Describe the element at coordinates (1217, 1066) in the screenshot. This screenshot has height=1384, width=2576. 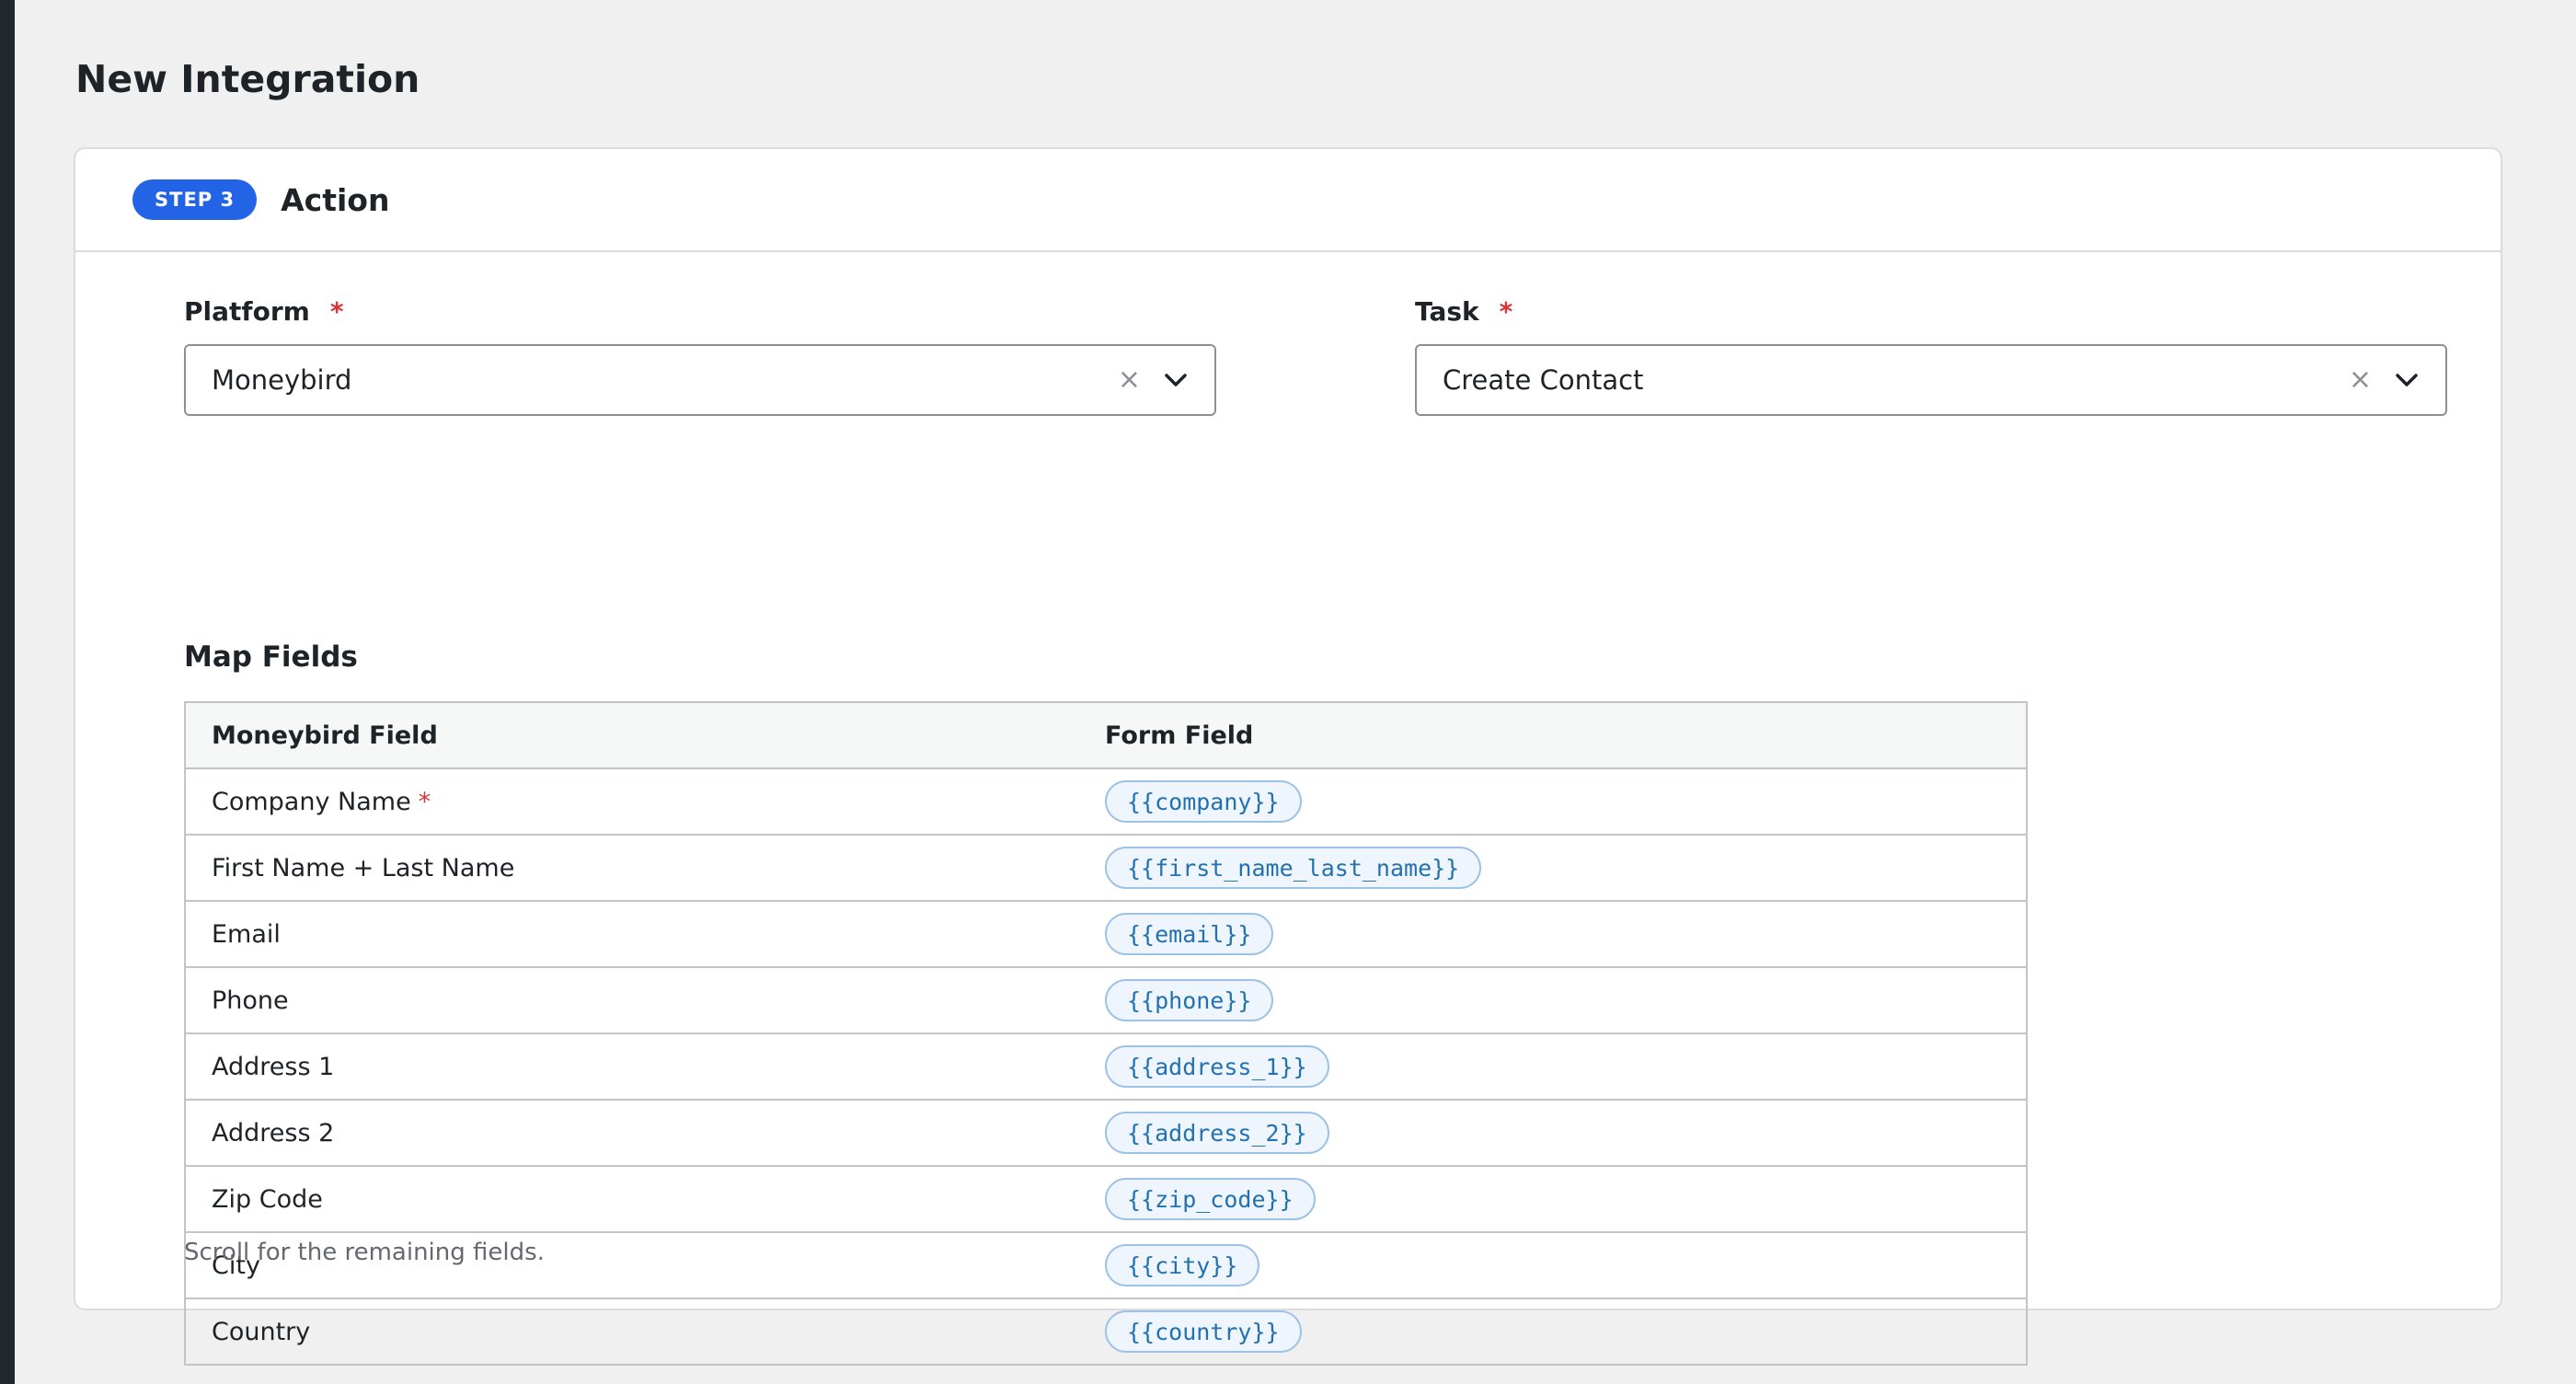
I see `field-token: {{address_1}}` at that location.